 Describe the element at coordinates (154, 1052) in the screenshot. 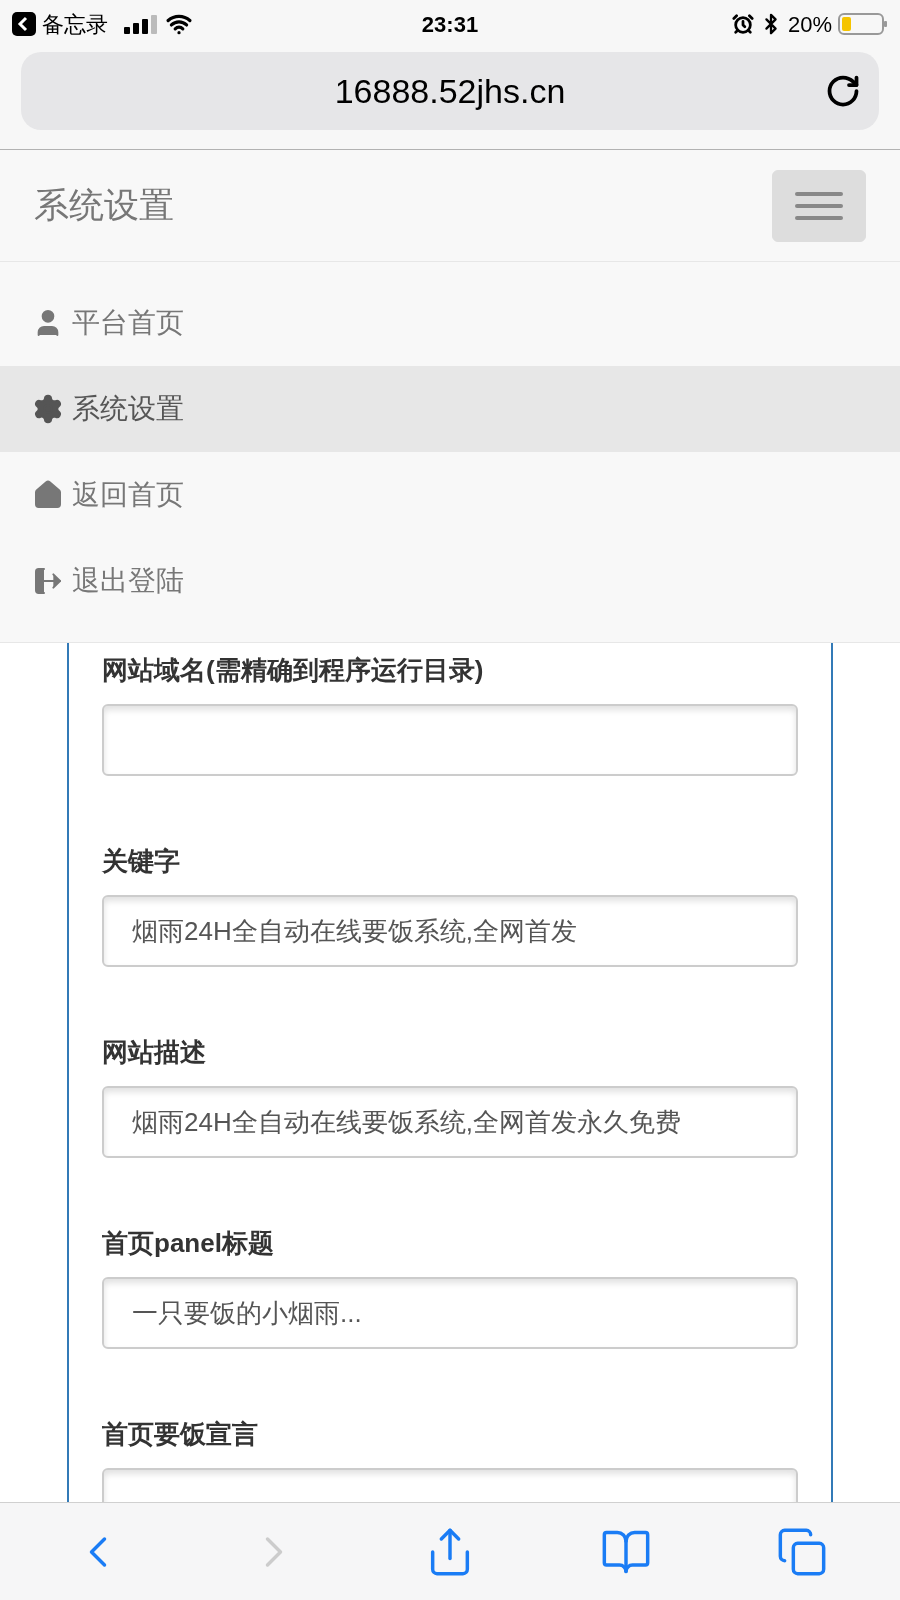

I see `field-label: 网站描述` at that location.